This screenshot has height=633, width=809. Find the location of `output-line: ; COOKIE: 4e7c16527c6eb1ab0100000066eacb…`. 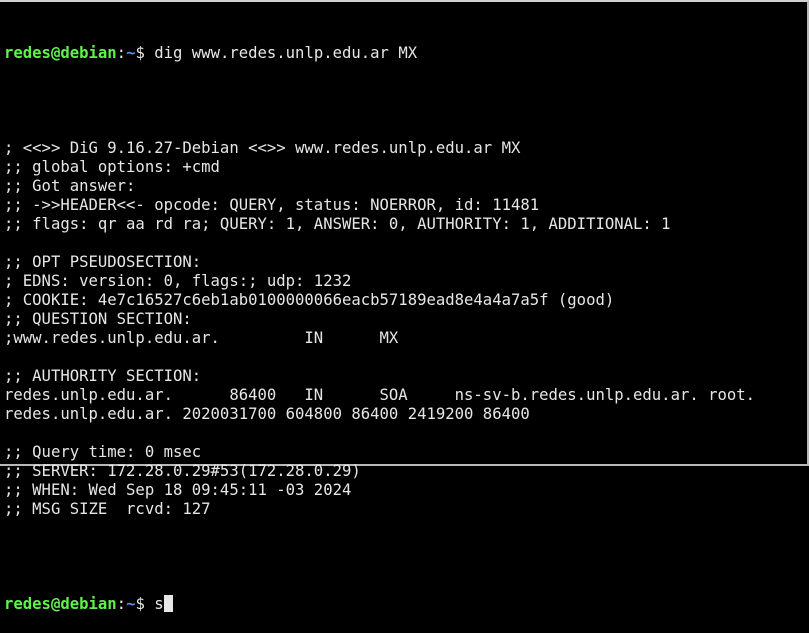

output-line: ; COOKIE: 4e7c16527c6eb1ab0100000066eacb… is located at coordinates (309, 300).